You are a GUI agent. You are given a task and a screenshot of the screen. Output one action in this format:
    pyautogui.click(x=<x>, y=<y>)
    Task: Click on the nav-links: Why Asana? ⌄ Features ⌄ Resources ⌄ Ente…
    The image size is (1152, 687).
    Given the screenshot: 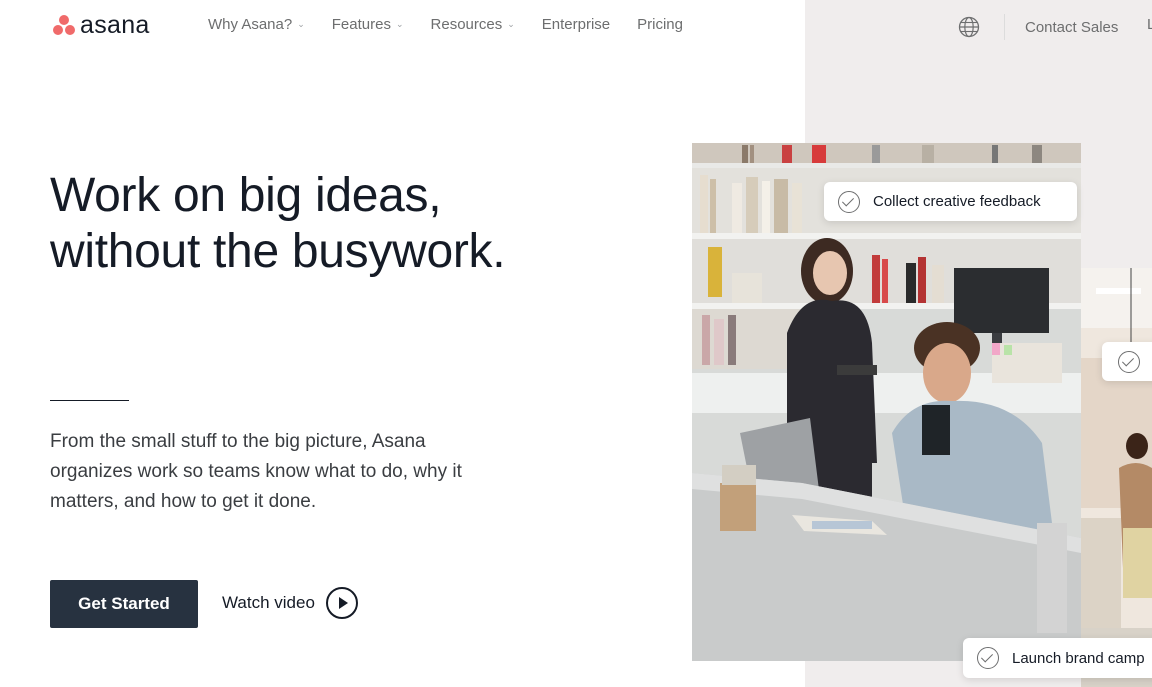 What is the action you would take?
    pyautogui.click(x=459, y=24)
    